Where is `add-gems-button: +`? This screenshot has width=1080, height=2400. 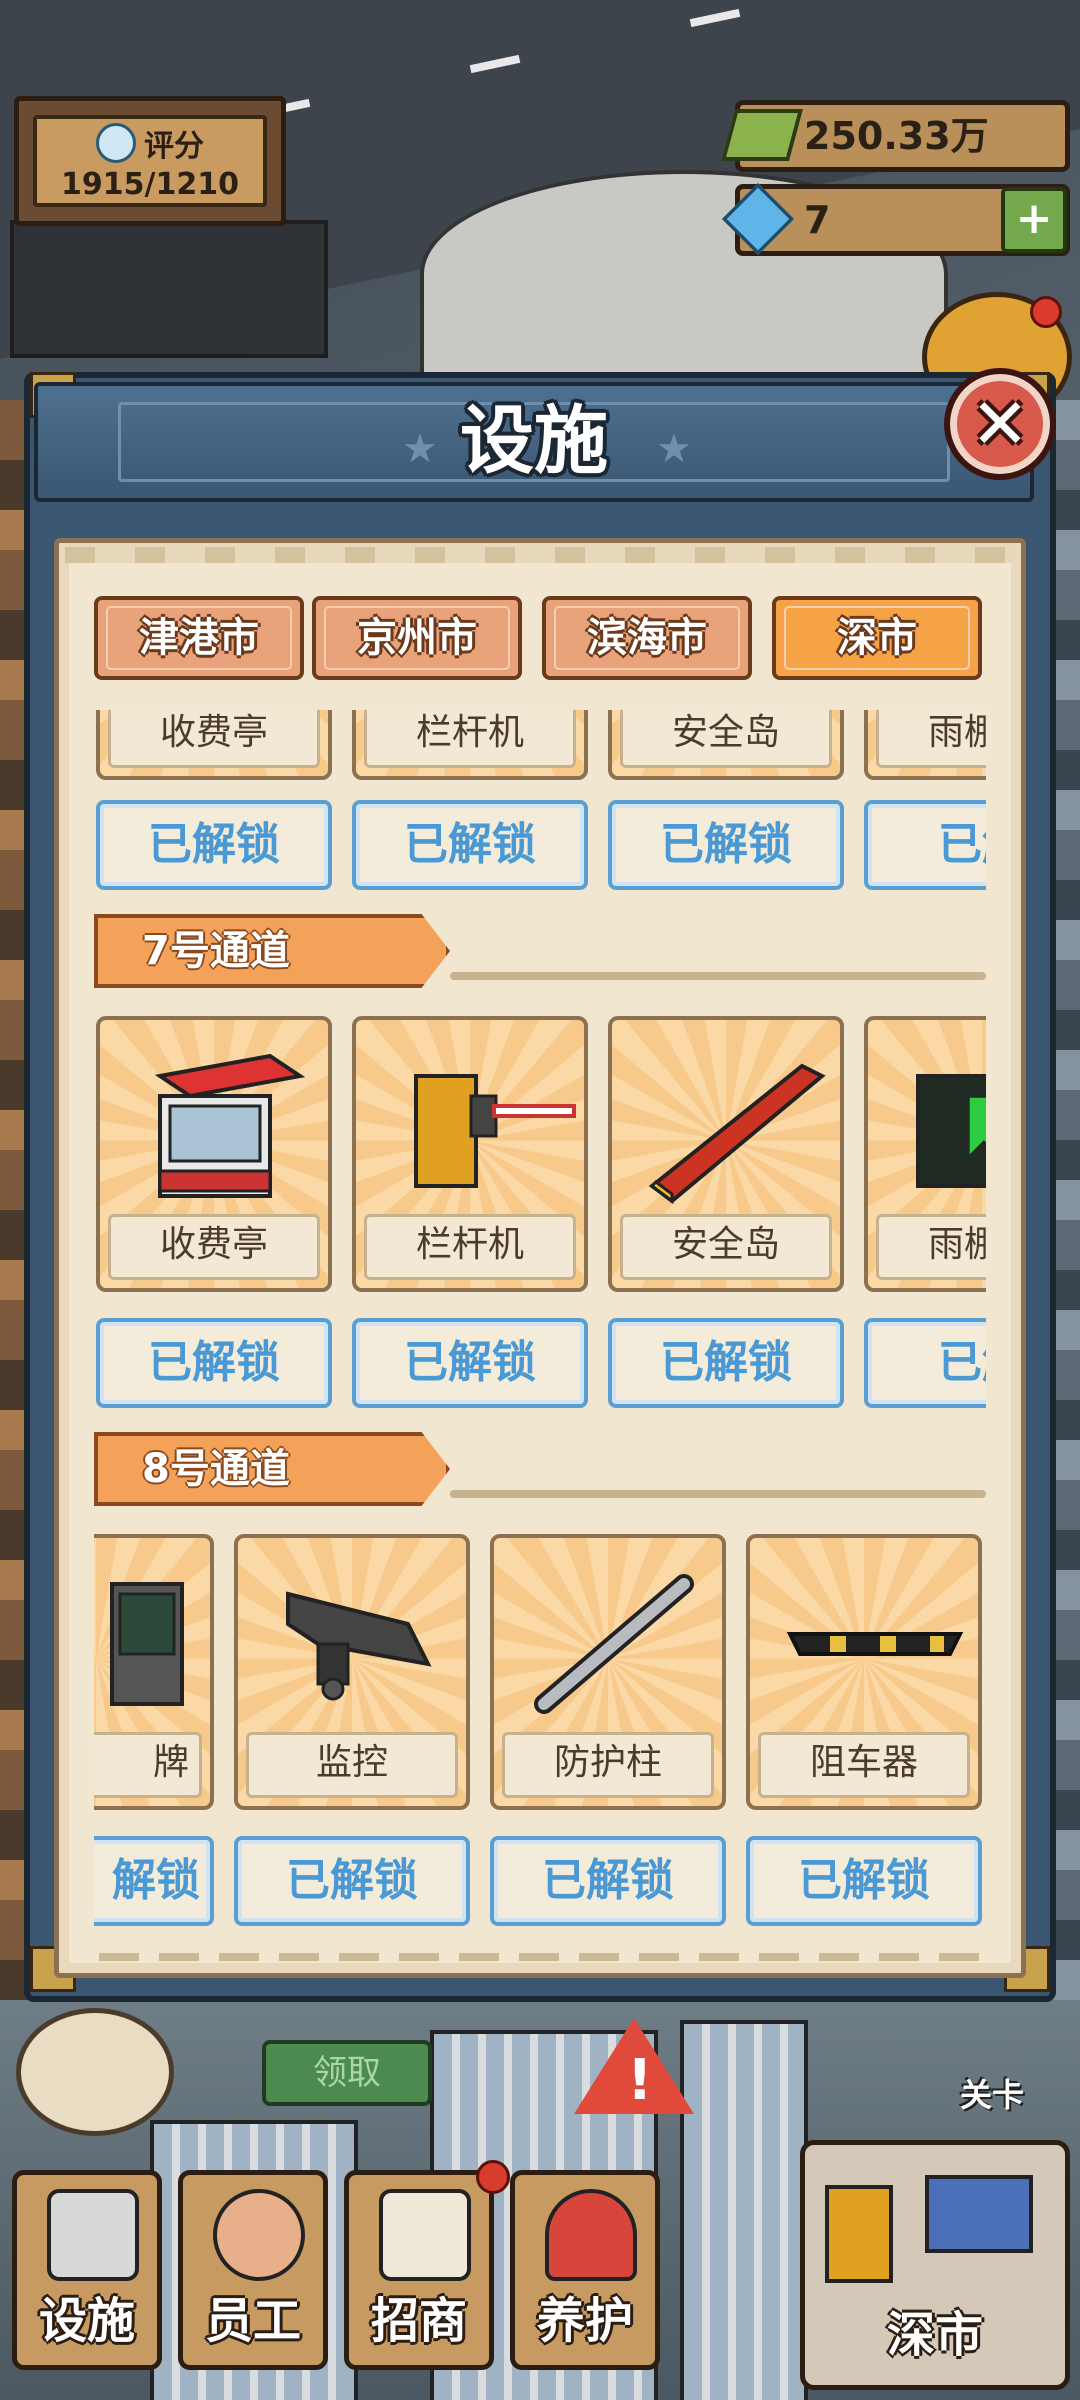 add-gems-button: + is located at coordinates (1034, 220).